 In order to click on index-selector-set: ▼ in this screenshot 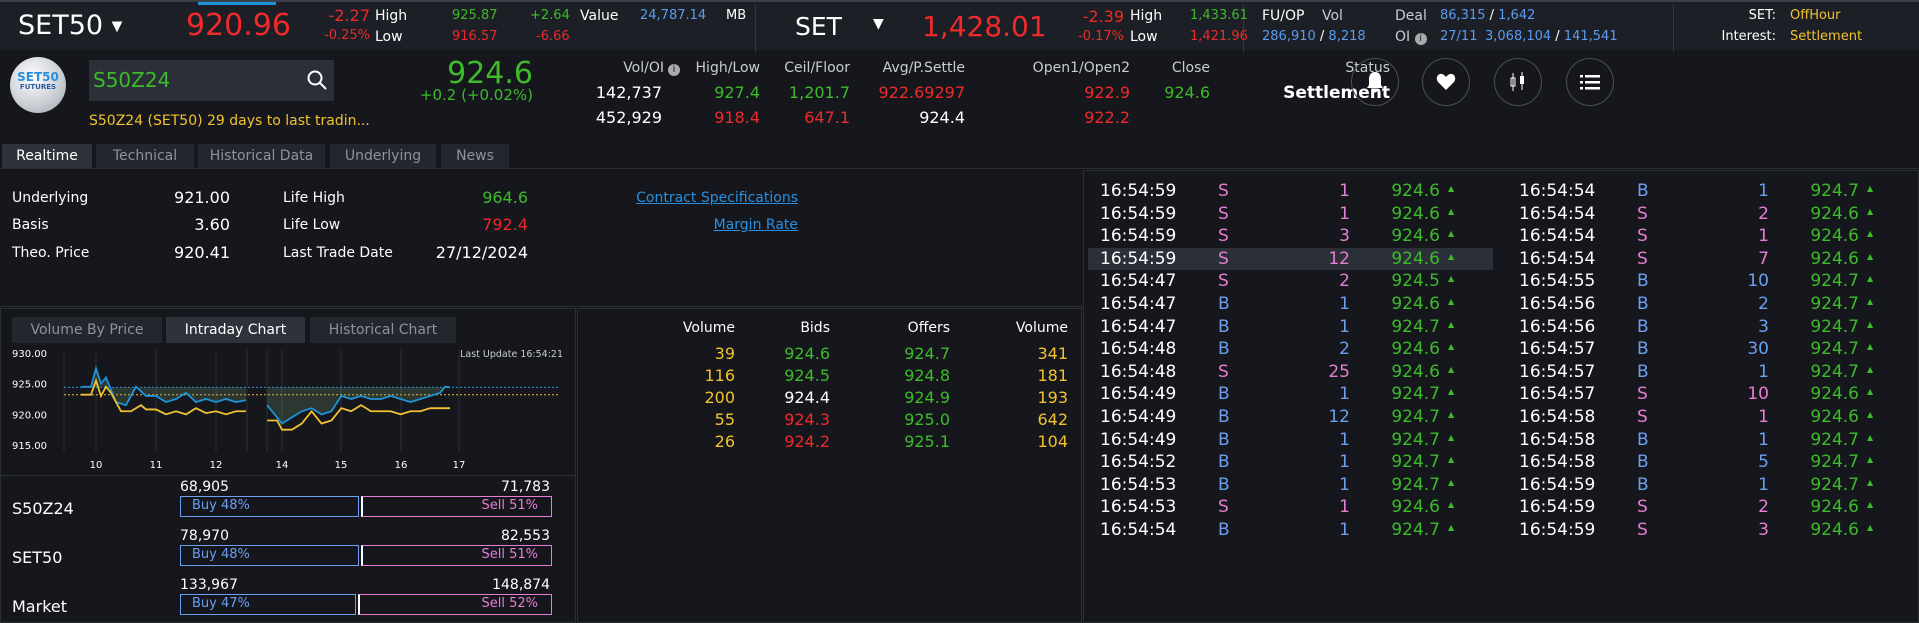, I will do `click(878, 24)`.